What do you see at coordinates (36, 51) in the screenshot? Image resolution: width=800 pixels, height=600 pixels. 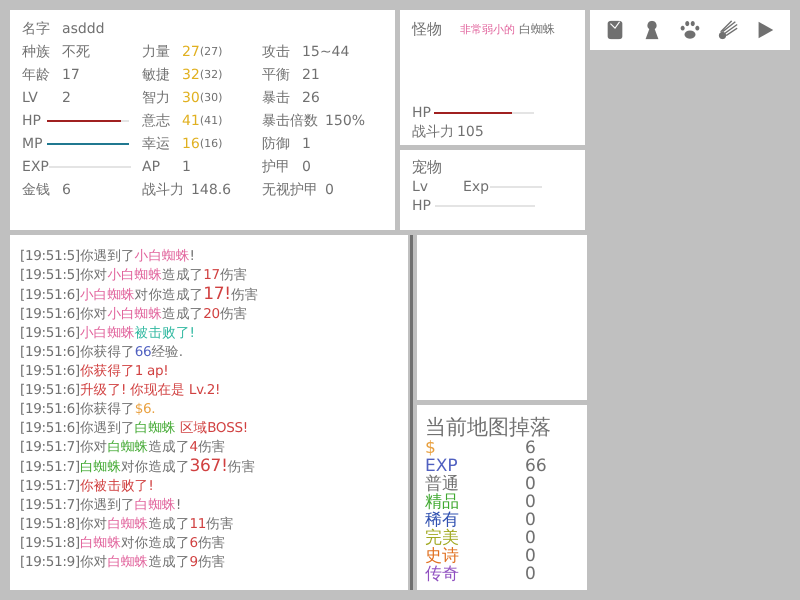 I see `field-label: 种族` at bounding box center [36, 51].